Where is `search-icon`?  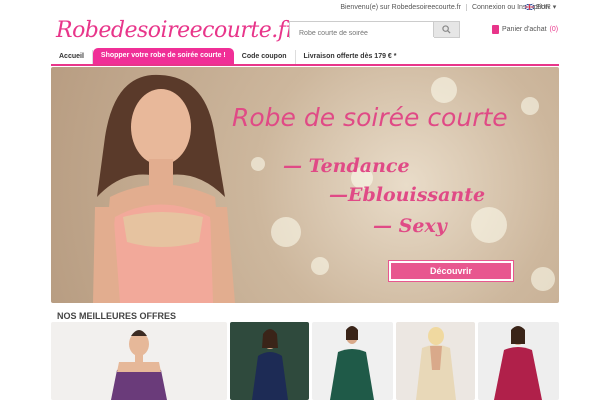 search-icon is located at coordinates (446, 29).